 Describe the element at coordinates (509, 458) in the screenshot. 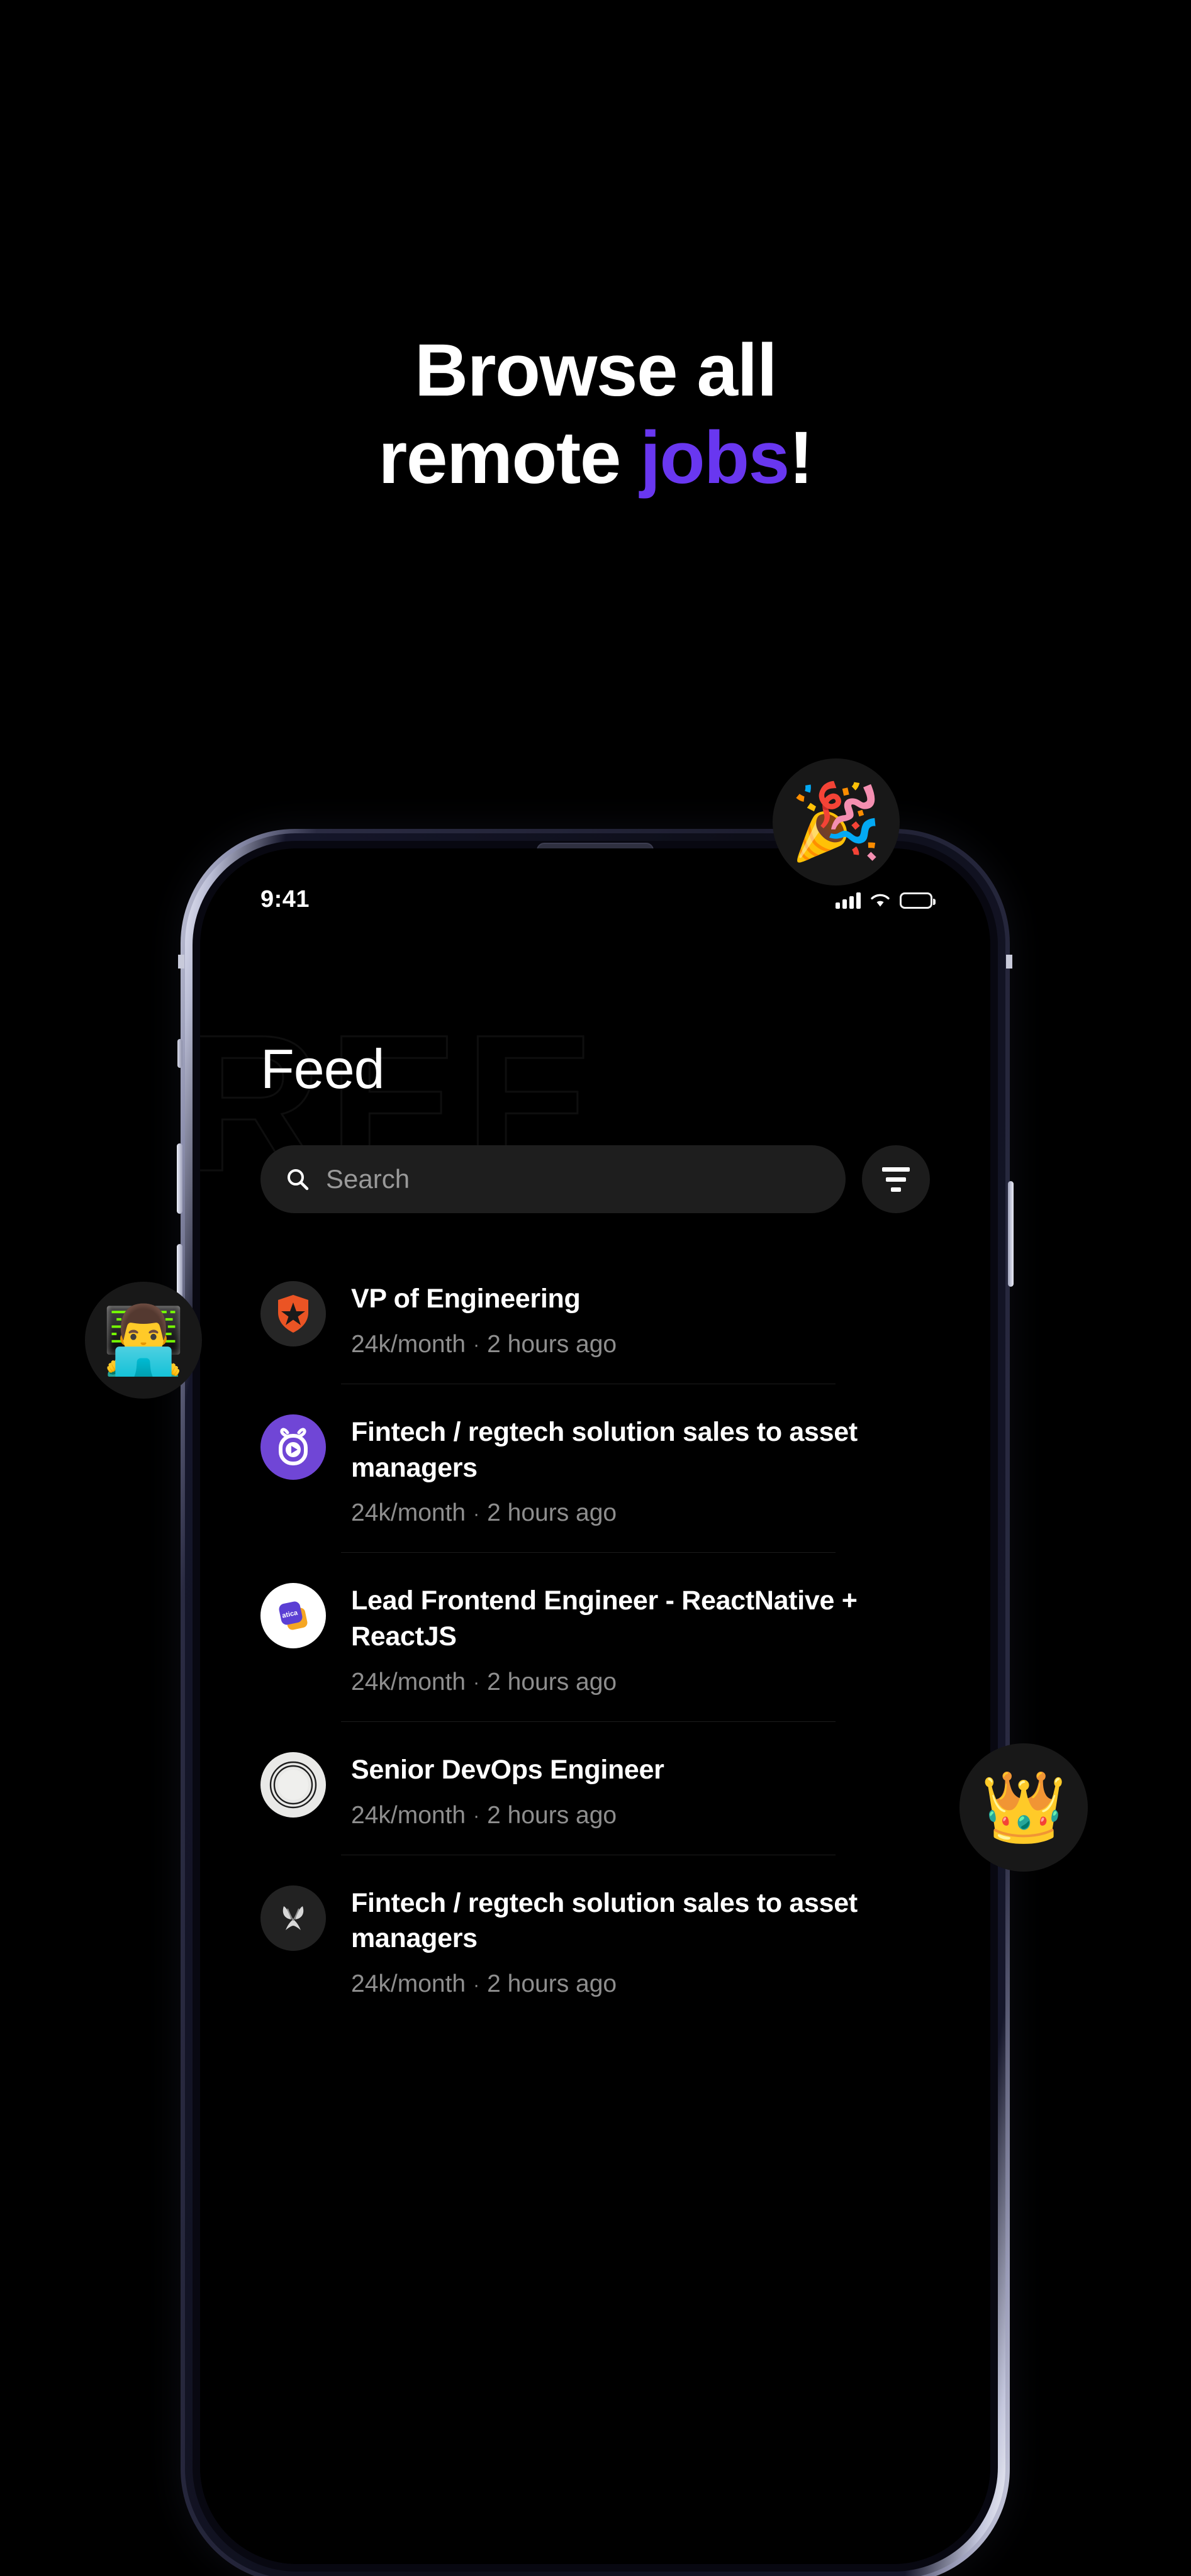

I see `headline-prefix: remote` at that location.